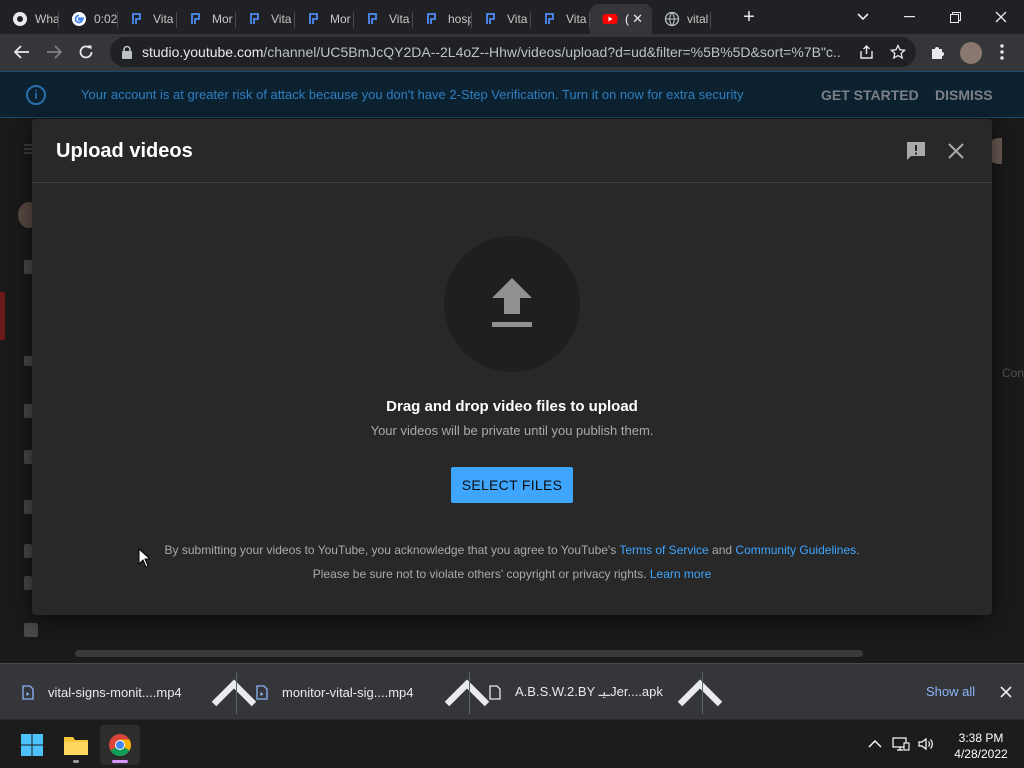 The height and width of the screenshot is (768, 1024). I want to click on browser-menu-button, so click(1002, 52).